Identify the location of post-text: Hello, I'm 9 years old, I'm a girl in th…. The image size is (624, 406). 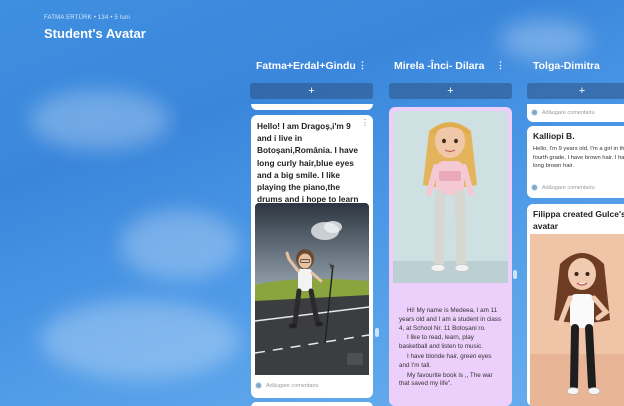
(578, 158).